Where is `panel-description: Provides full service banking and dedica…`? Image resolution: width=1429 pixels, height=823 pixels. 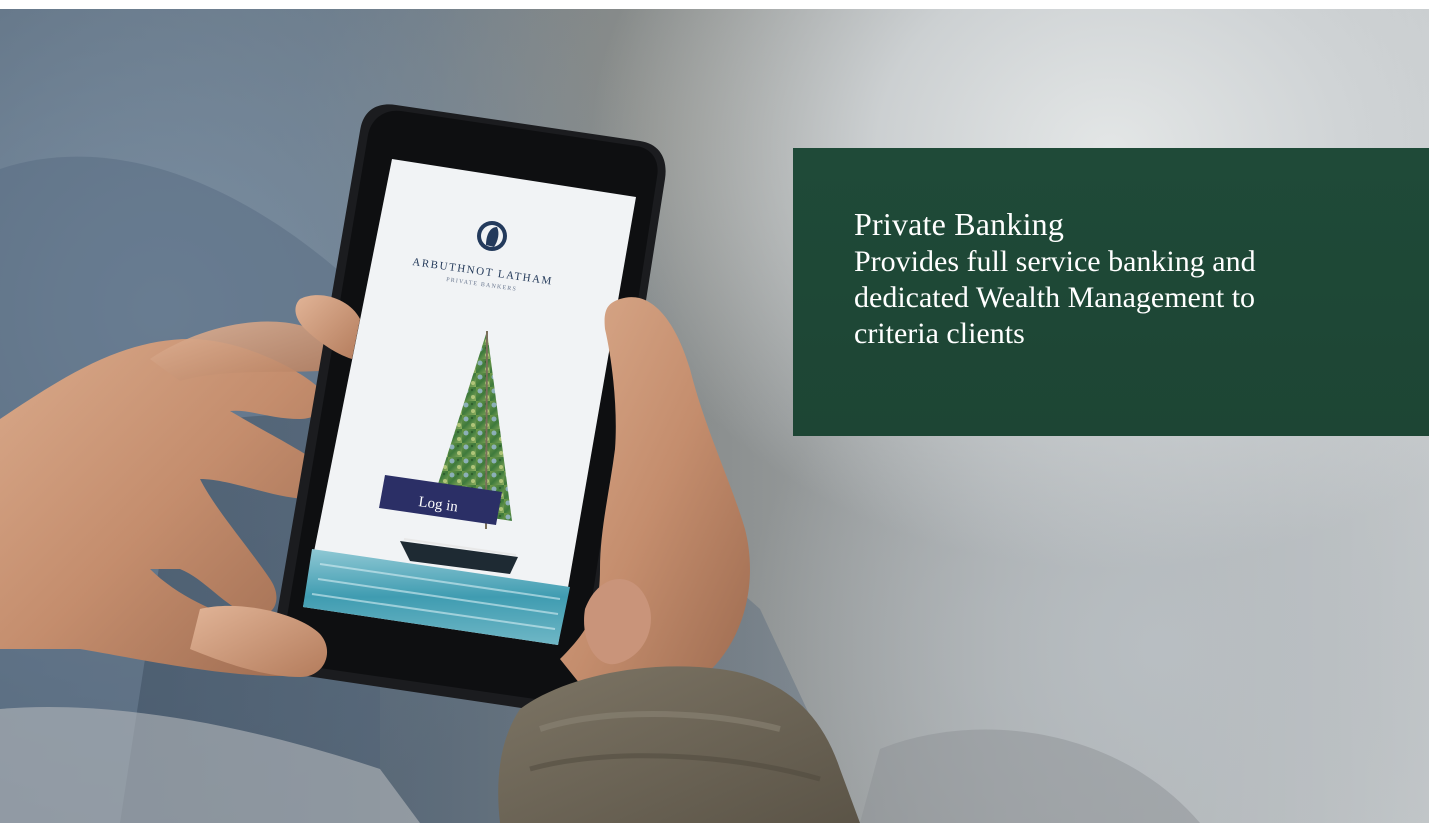
panel-description: Provides full service banking and dedica… is located at coordinates (1055, 297).